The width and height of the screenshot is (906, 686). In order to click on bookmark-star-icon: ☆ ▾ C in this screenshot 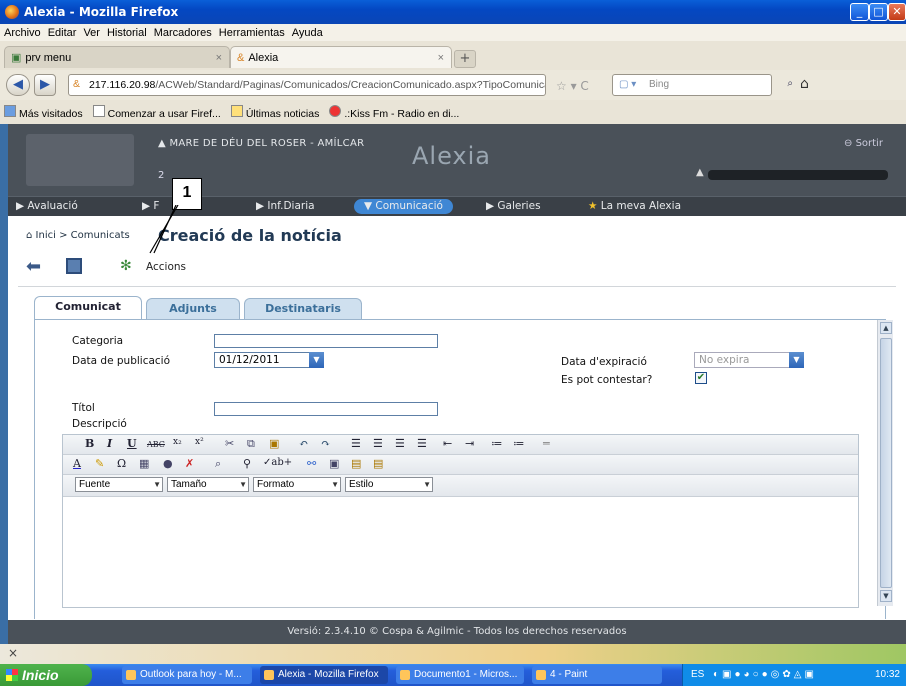, I will do `click(572, 86)`.